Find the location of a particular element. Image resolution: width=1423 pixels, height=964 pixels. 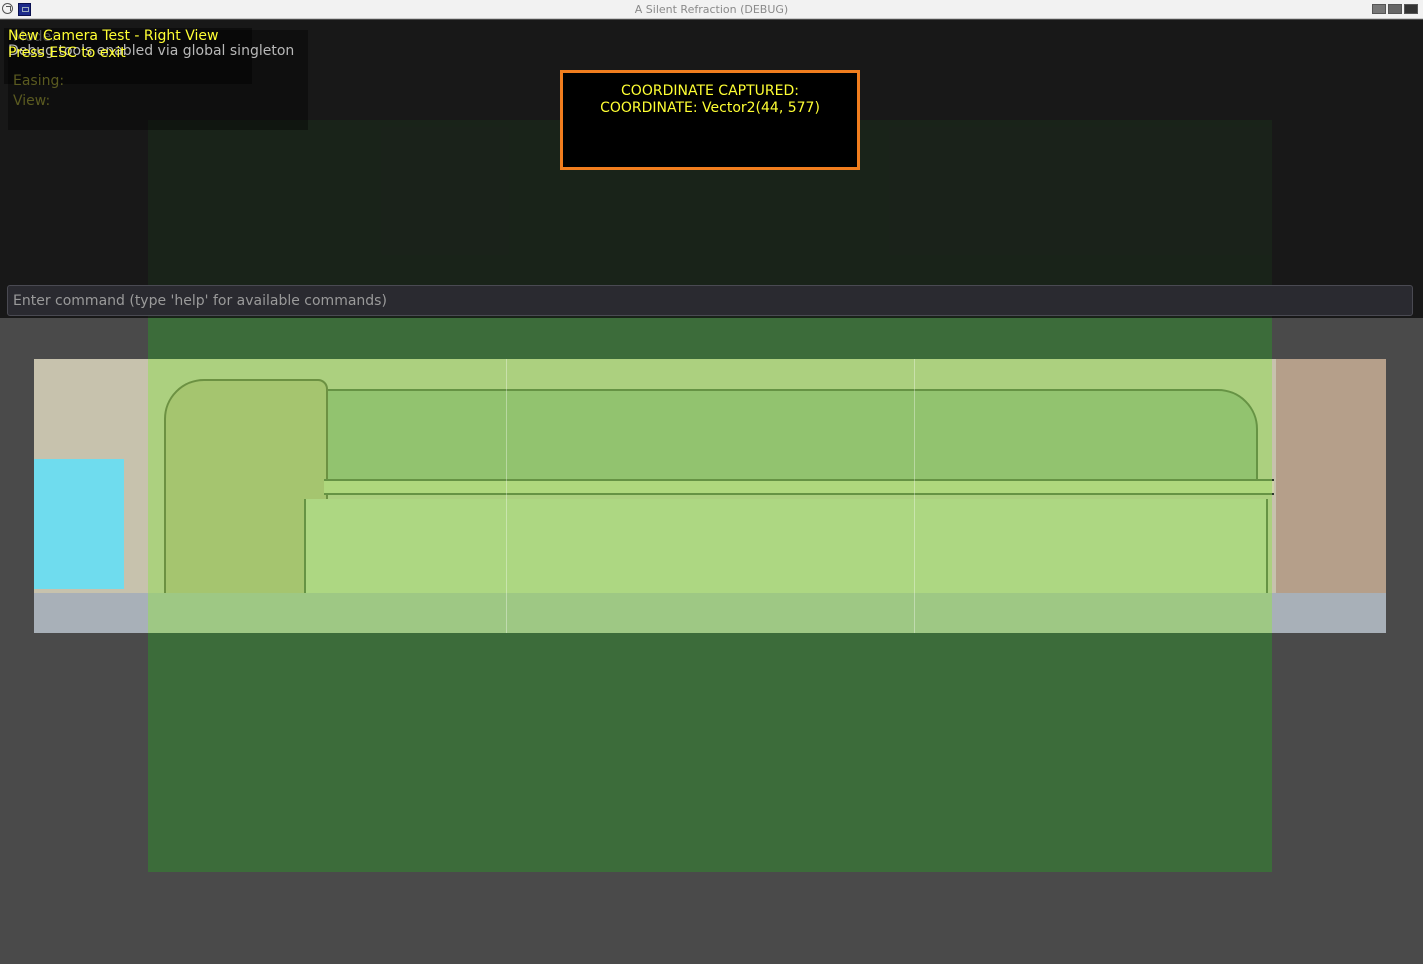

close-button is located at coordinates (1411, 9).